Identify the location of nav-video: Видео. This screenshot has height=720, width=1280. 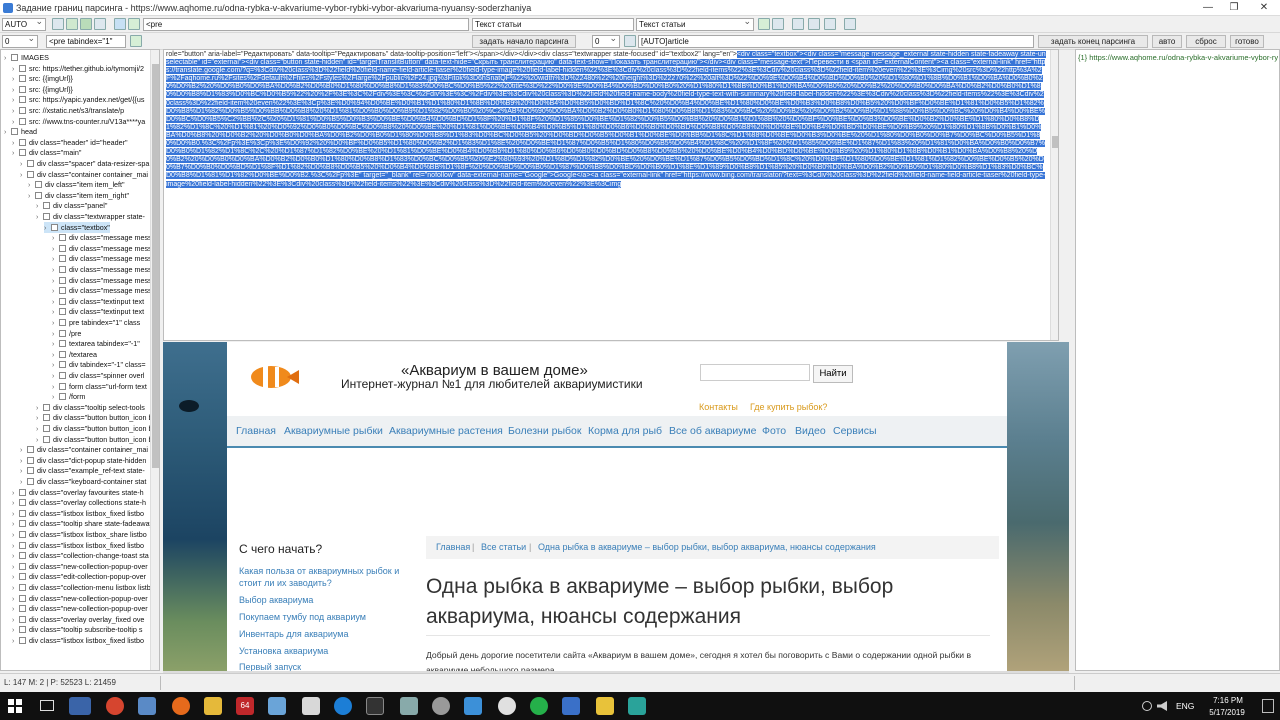
(810, 431).